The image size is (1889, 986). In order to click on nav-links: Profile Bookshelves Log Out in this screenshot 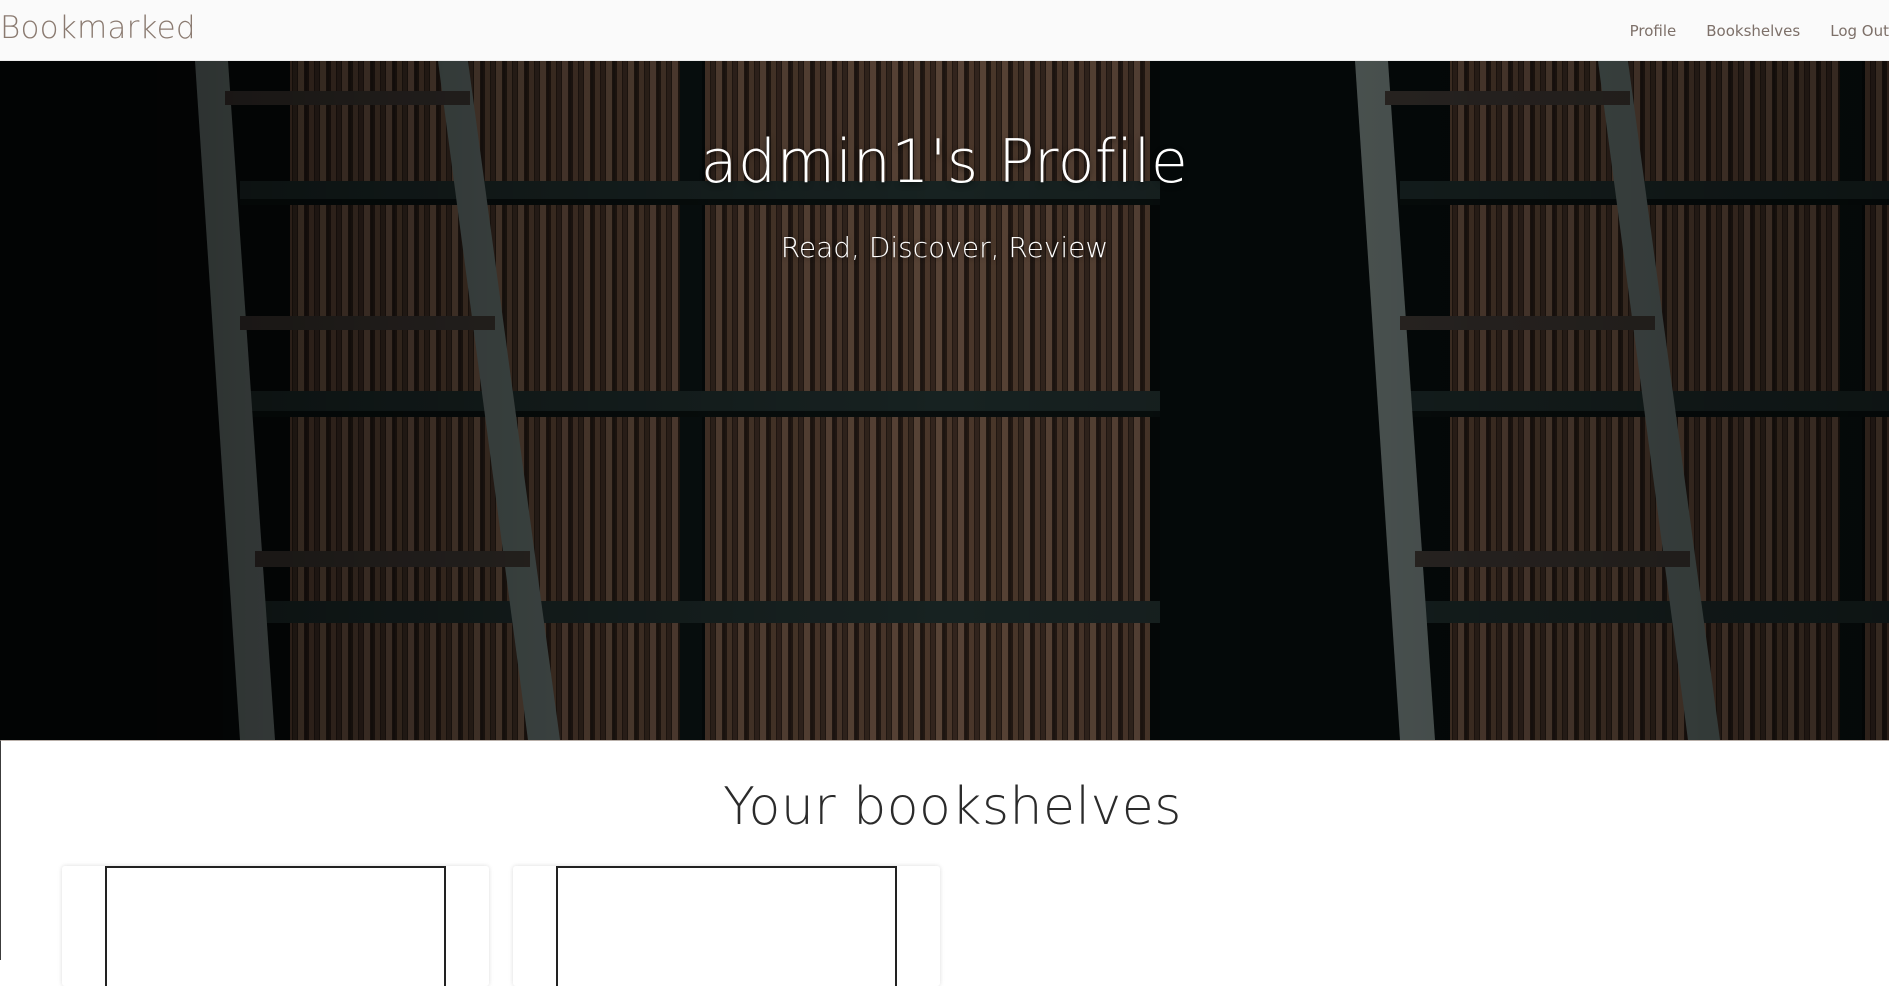, I will do `click(1744, 30)`.